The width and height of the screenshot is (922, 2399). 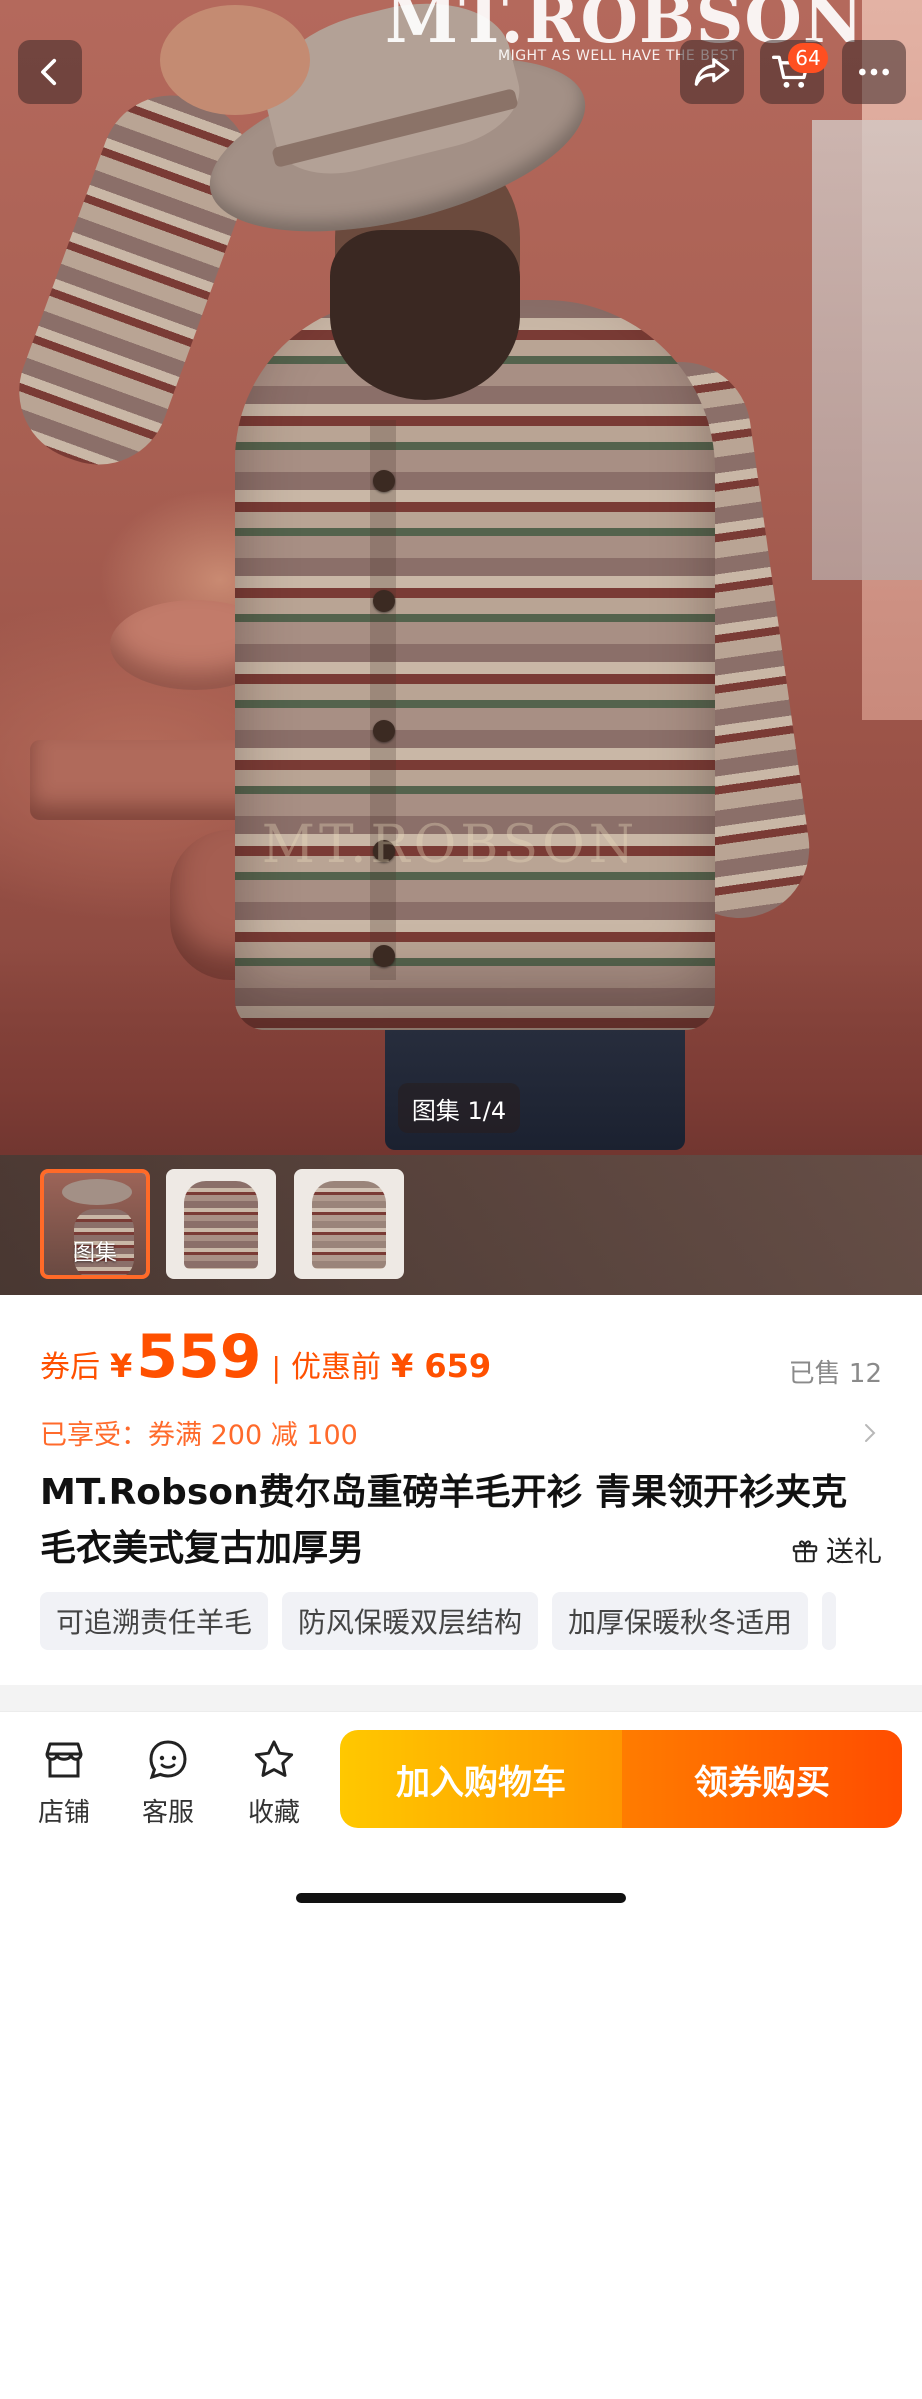 I want to click on thumbnail-back, so click(x=349, y=1224).